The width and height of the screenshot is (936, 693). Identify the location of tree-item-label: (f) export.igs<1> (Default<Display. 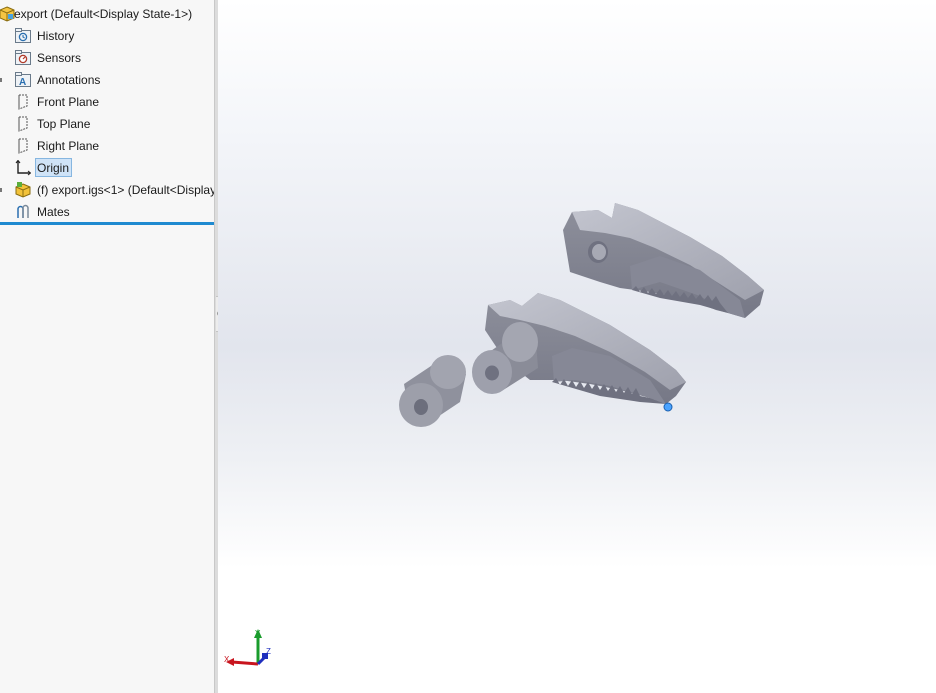
(125, 190).